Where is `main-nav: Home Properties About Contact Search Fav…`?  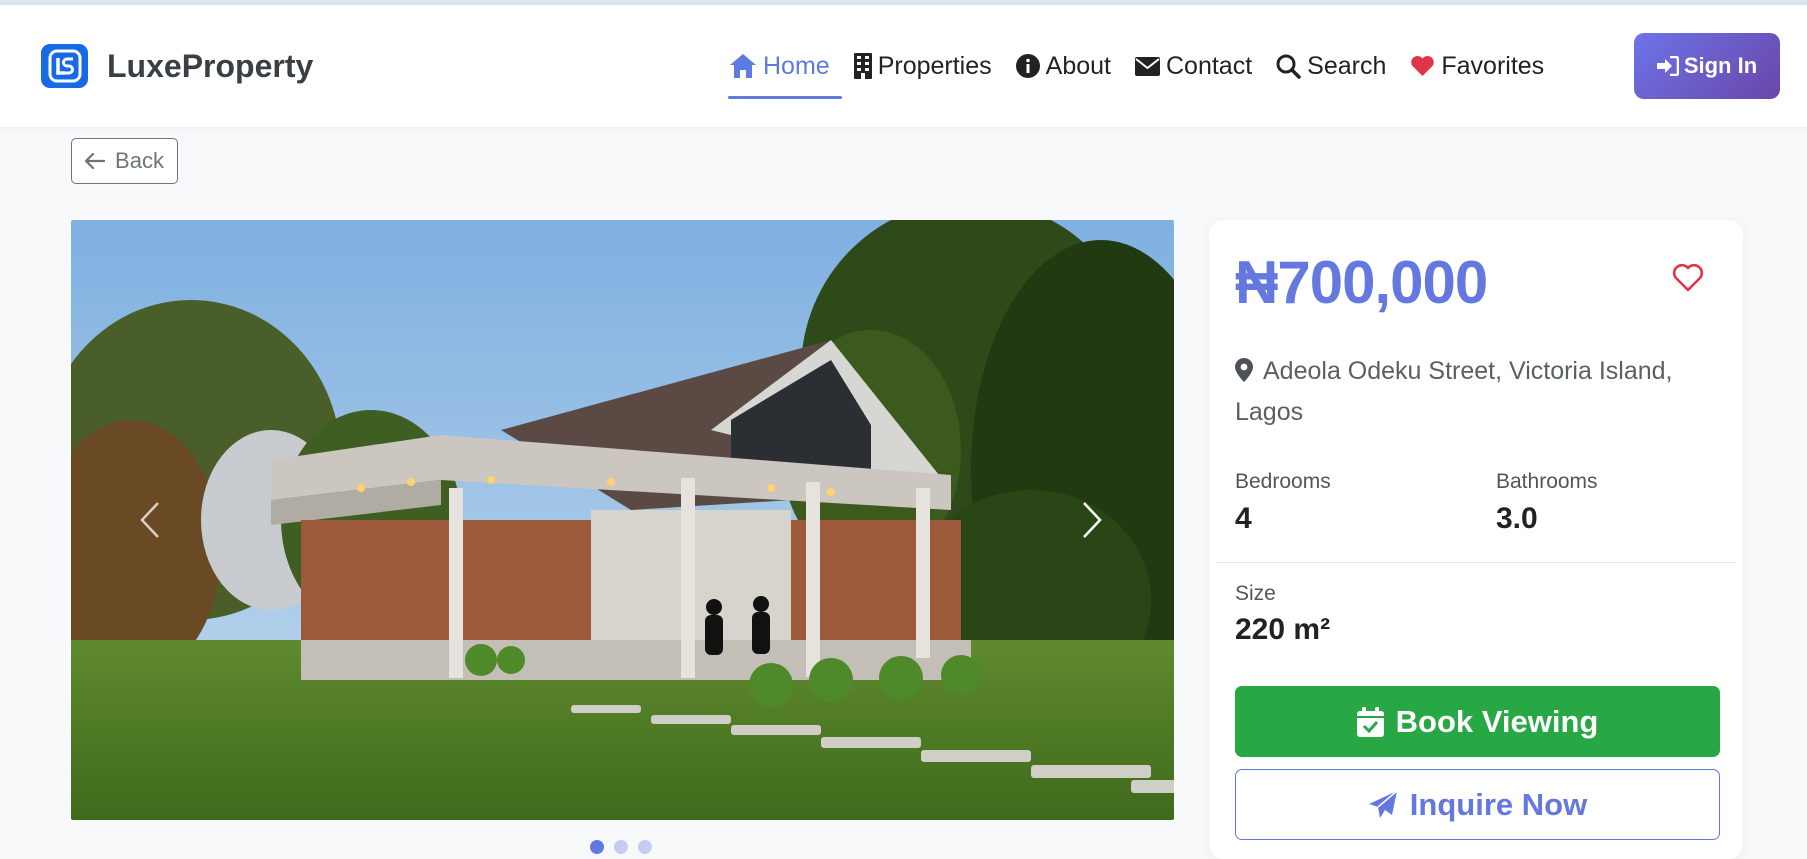
main-nav: Home Properties About Contact Search Fav… is located at coordinates (1148, 66).